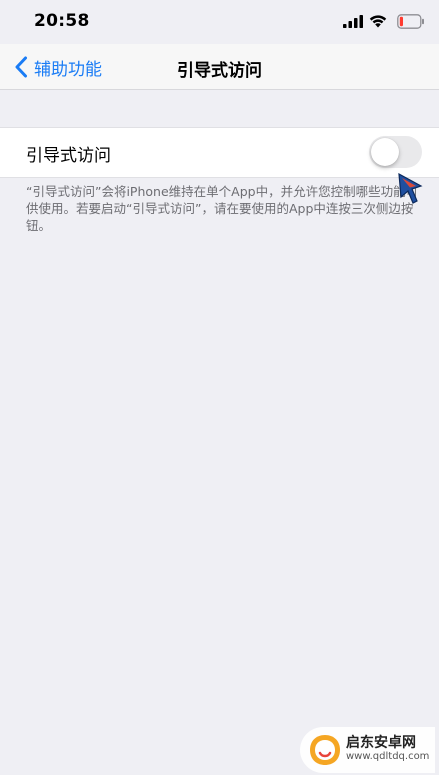 The height and width of the screenshot is (775, 439). What do you see at coordinates (21, 67) in the screenshot?
I see `chevron-left-icon` at bounding box center [21, 67].